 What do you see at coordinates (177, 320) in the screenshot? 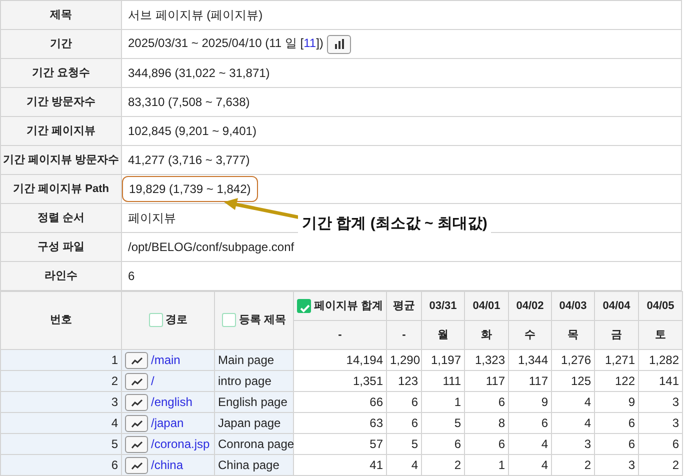
I see `column-header: 경로` at bounding box center [177, 320].